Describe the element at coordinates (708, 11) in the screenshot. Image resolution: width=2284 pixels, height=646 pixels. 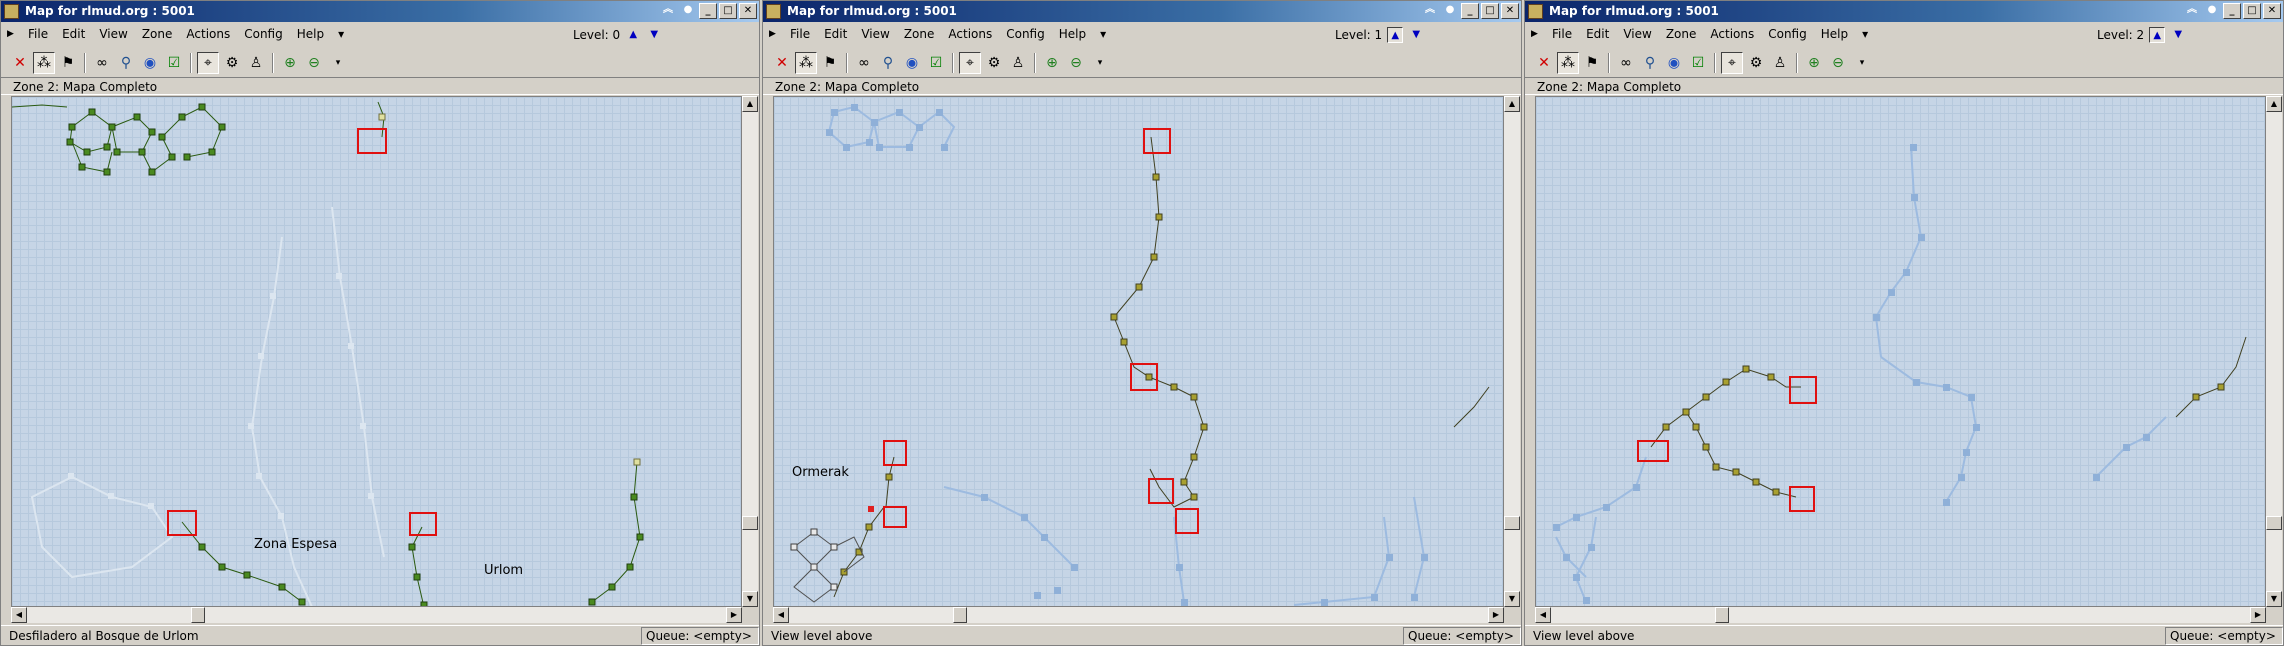
I see `minimize-button: _` at that location.